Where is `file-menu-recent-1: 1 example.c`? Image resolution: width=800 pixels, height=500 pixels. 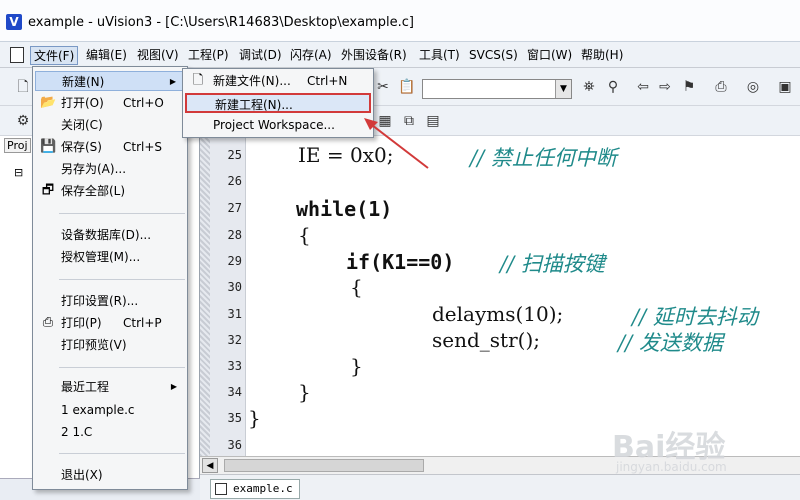
file-menu-recent-1: 1 example.c is located at coordinates (110, 410).